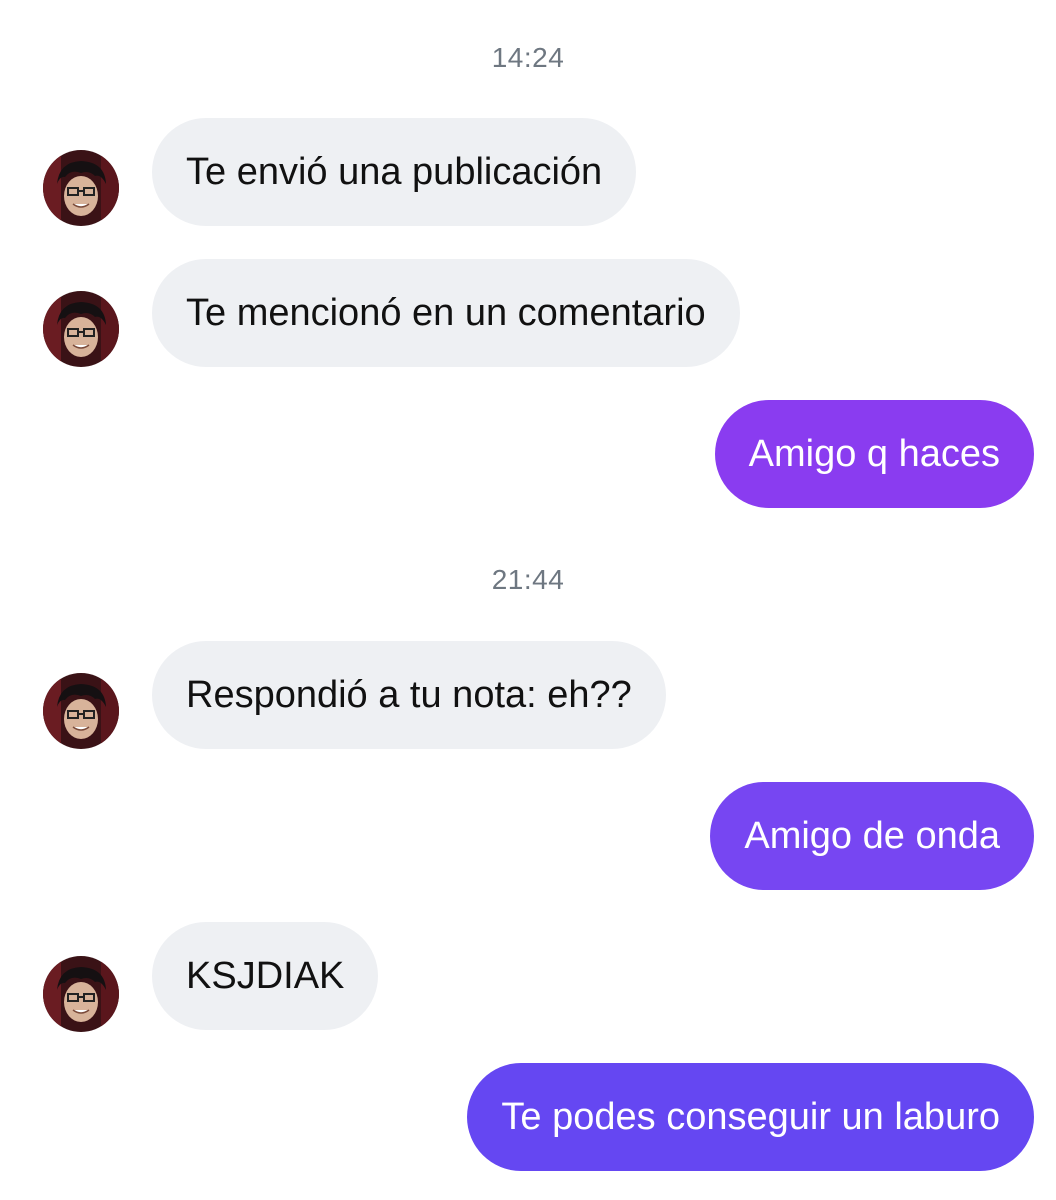 Image resolution: width=1056 pixels, height=1200 pixels. What do you see at coordinates (874, 454) in the screenshot?
I see `message-bubble-outgoing: Amigo q haces` at bounding box center [874, 454].